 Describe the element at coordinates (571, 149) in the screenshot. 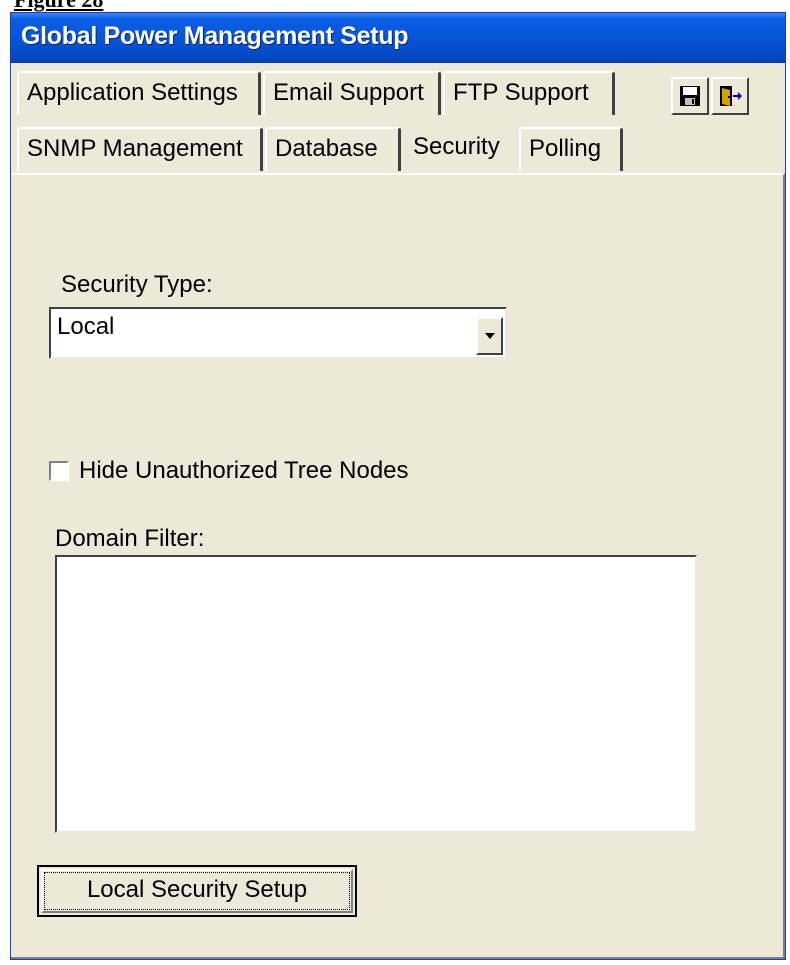

I see `tab-polling: Polling` at that location.